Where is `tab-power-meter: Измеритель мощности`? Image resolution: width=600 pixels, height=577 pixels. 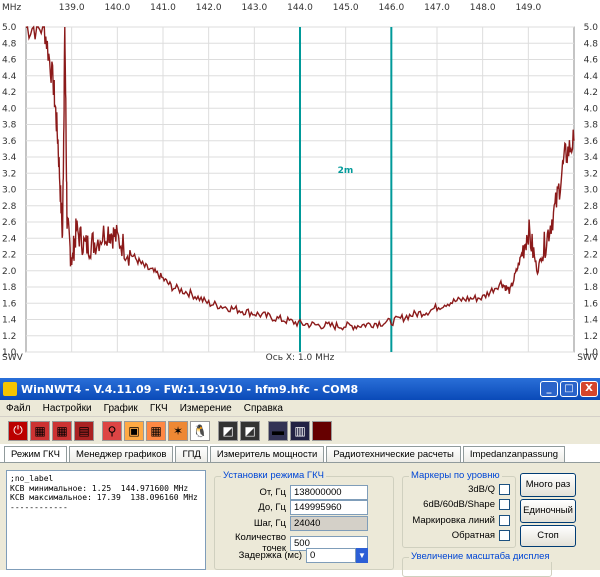 tab-power-meter: Измеритель мощности is located at coordinates (267, 454).